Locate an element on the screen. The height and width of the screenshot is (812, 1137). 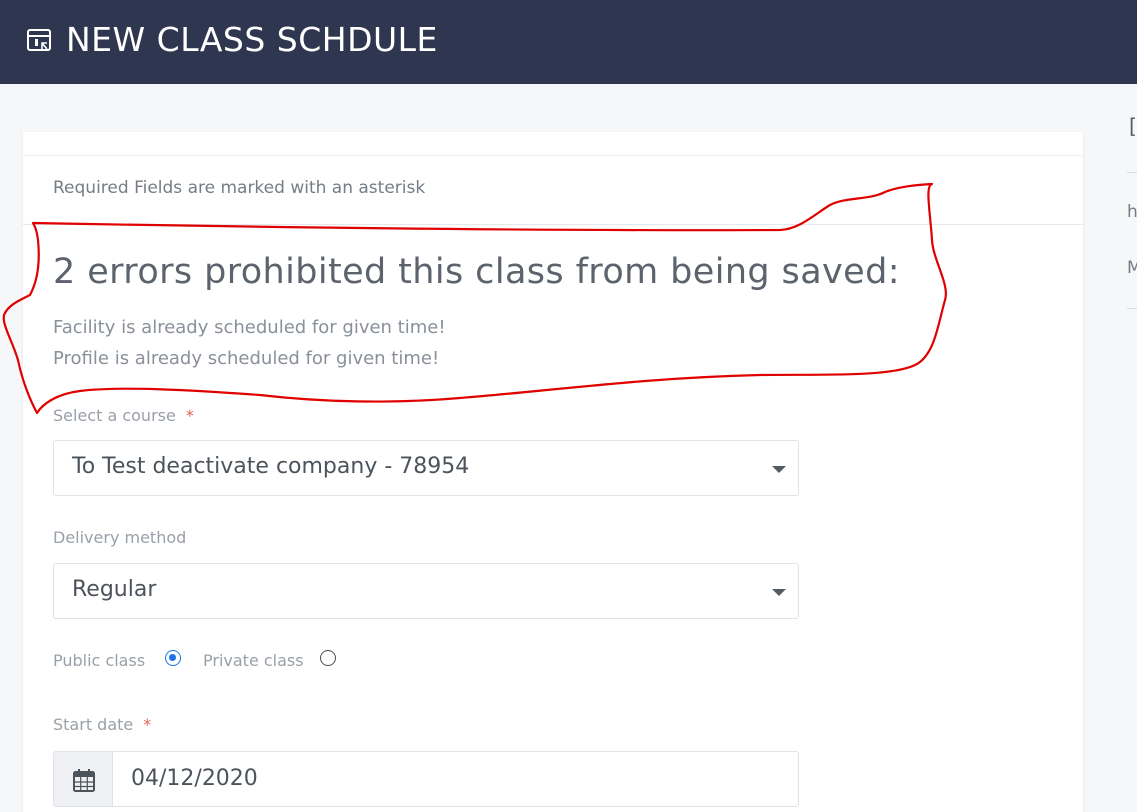
delivery-method-value: Regular is located at coordinates (114, 589).